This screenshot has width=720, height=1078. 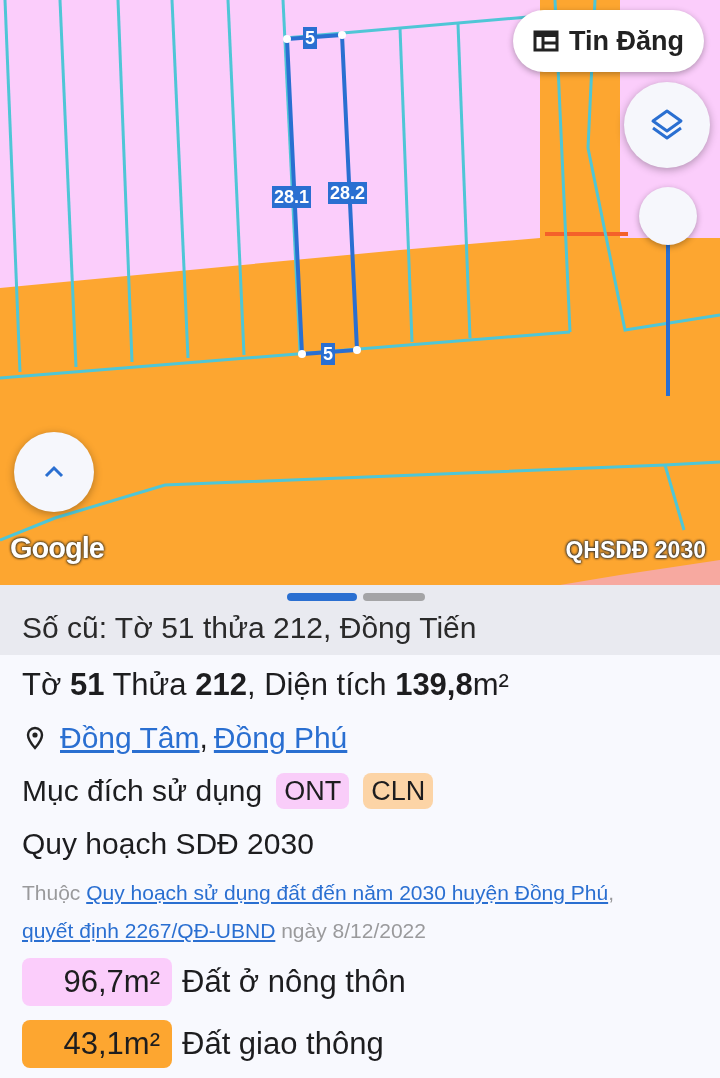 What do you see at coordinates (318, 912) in the screenshot?
I see `source-note: Thuộc Quy hoạch sử dụng đất đến năm 2030 huyện Đồng Phú, quyết định 2267/QĐ-UBND ngày 8/12/2022` at bounding box center [318, 912].